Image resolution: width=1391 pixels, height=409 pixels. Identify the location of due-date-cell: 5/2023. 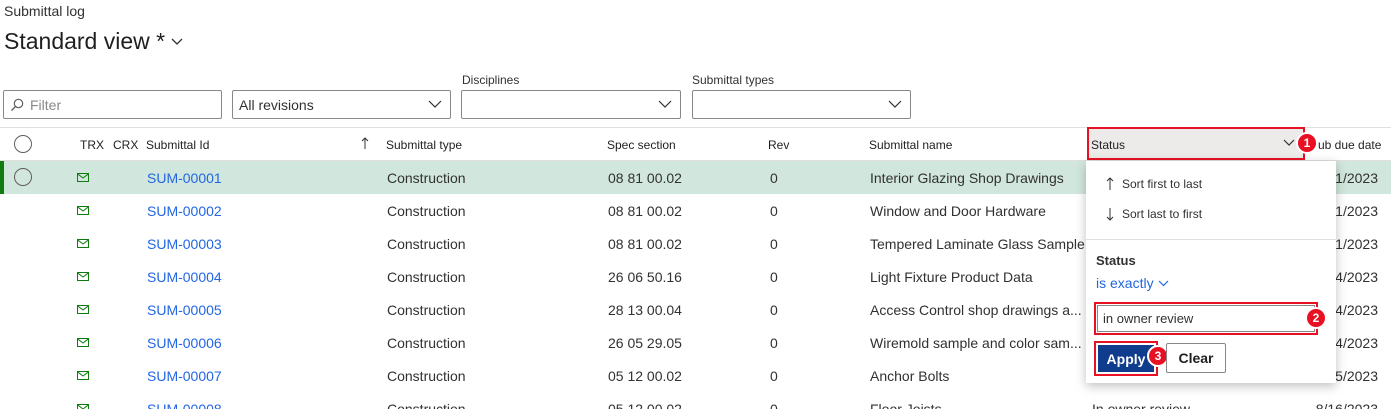
(1356, 376).